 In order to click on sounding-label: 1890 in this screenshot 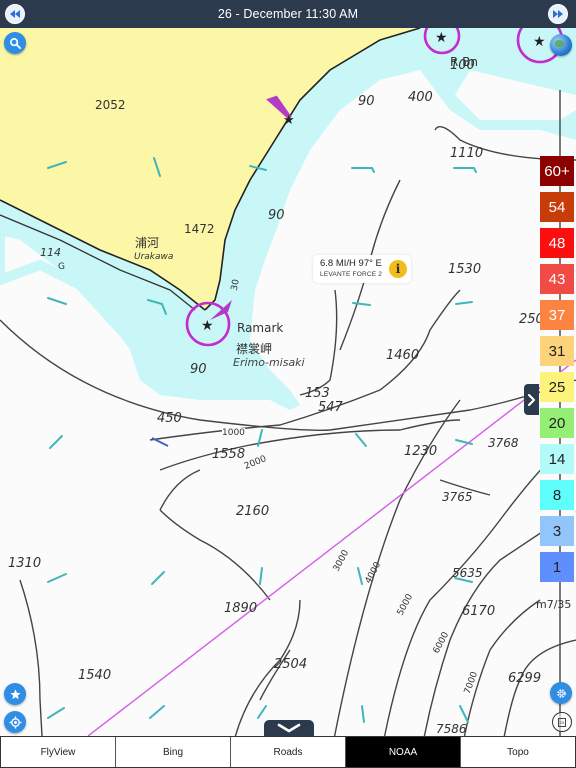, I will do `click(241, 608)`.